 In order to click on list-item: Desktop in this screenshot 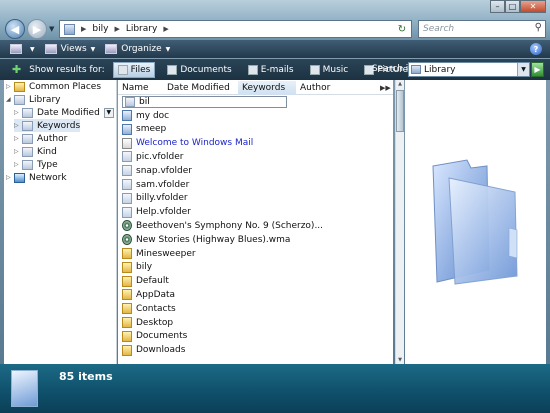, I will do `click(147, 322)`.